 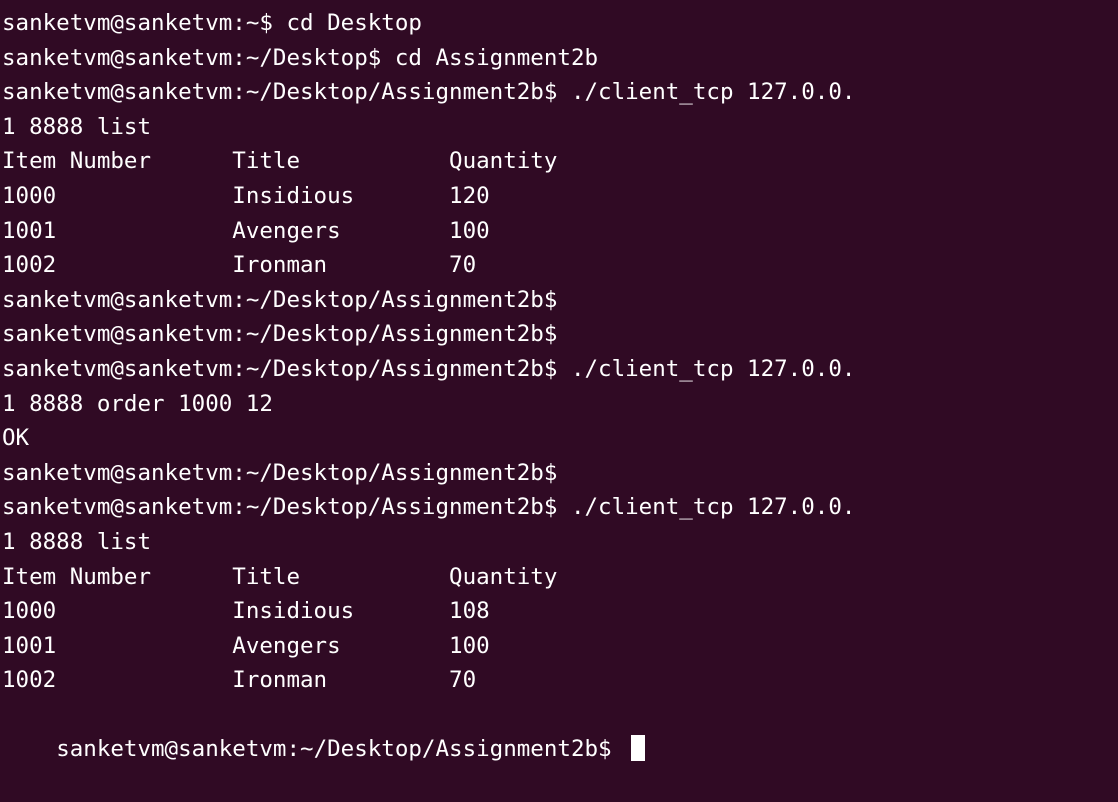 What do you see at coordinates (16, 438) in the screenshot?
I see `terminal-output-ok: OK` at bounding box center [16, 438].